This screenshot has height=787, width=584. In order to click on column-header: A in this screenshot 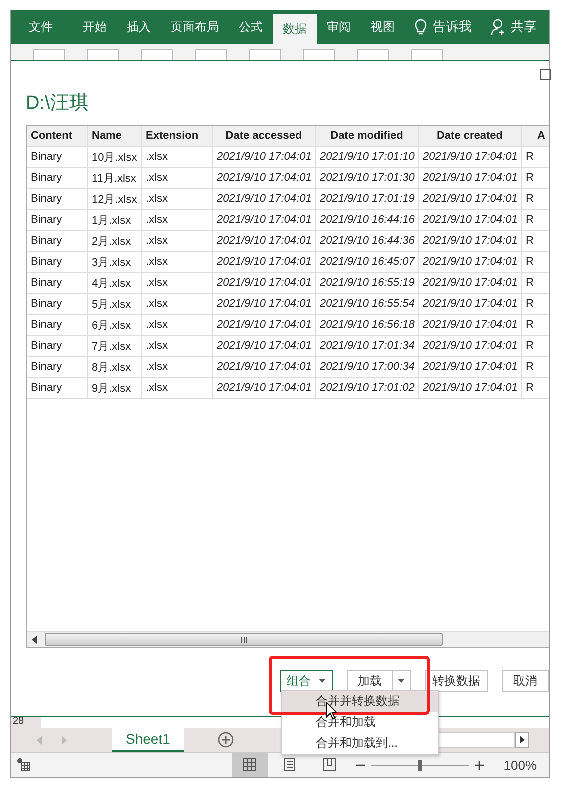, I will do `click(535, 136)`.